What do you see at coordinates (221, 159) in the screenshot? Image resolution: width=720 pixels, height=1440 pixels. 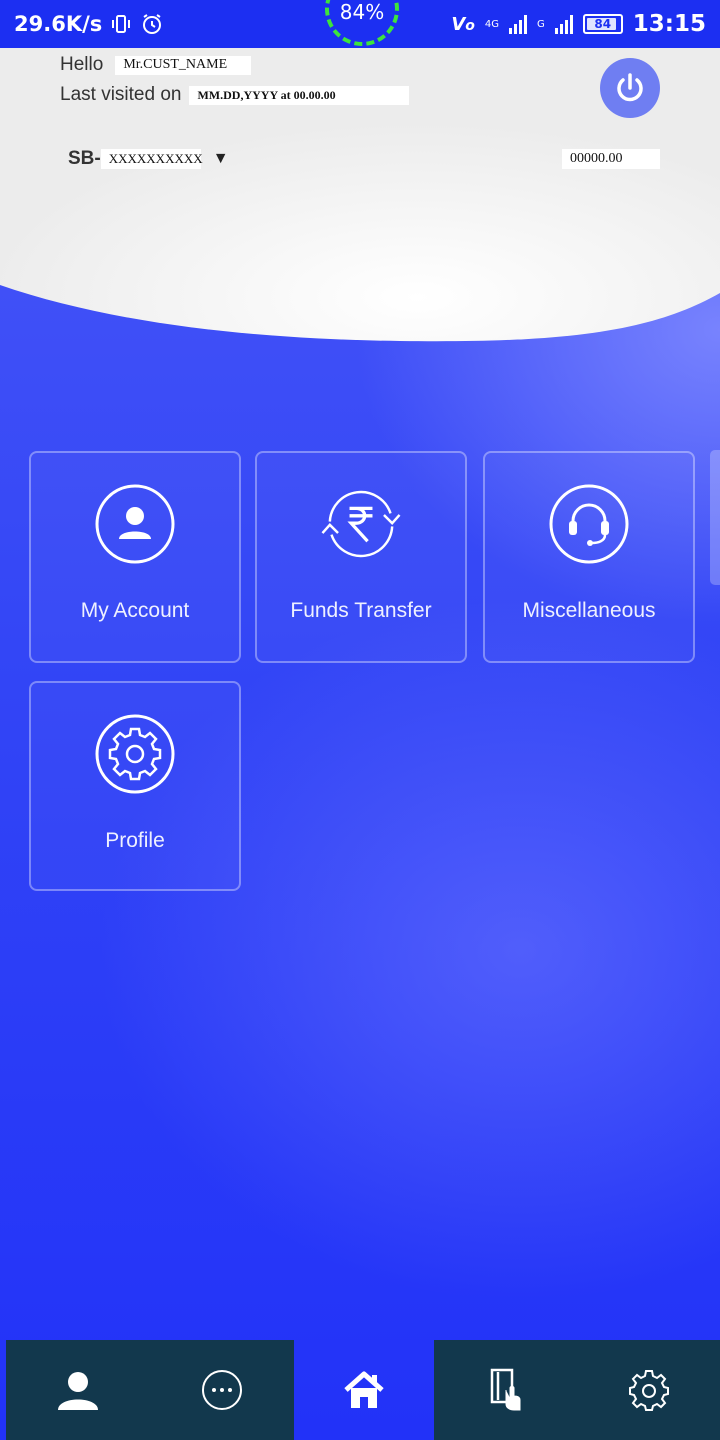 I see `chevron-down-icon: ▼` at bounding box center [221, 159].